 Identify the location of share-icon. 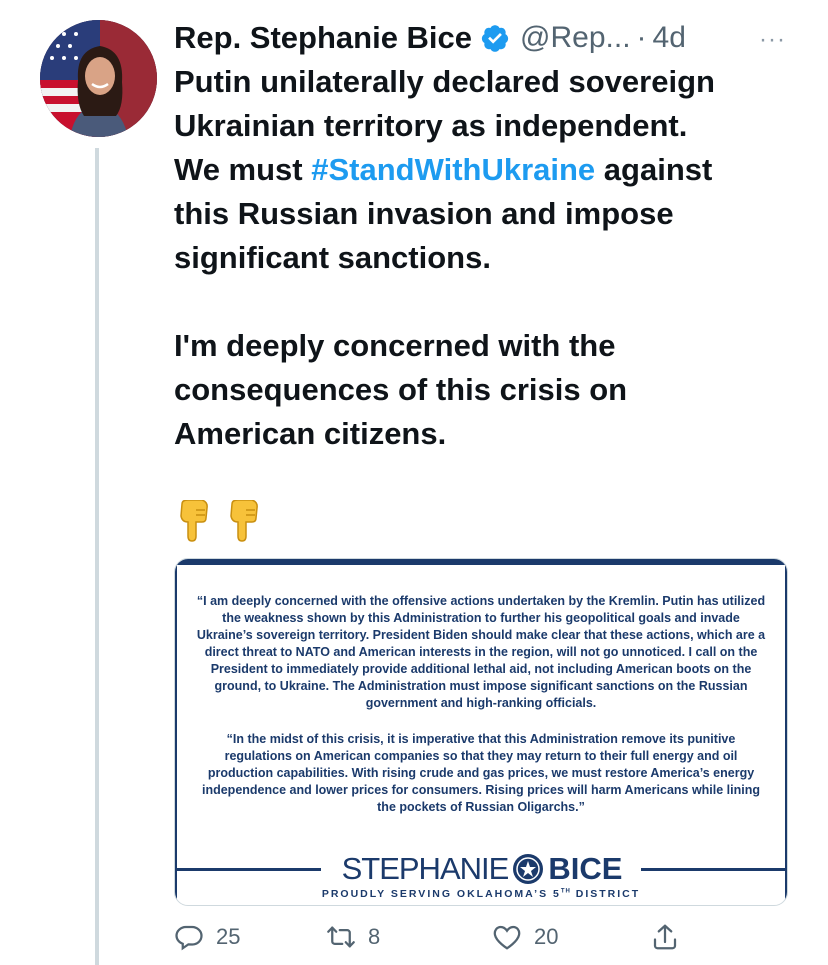
(665, 937).